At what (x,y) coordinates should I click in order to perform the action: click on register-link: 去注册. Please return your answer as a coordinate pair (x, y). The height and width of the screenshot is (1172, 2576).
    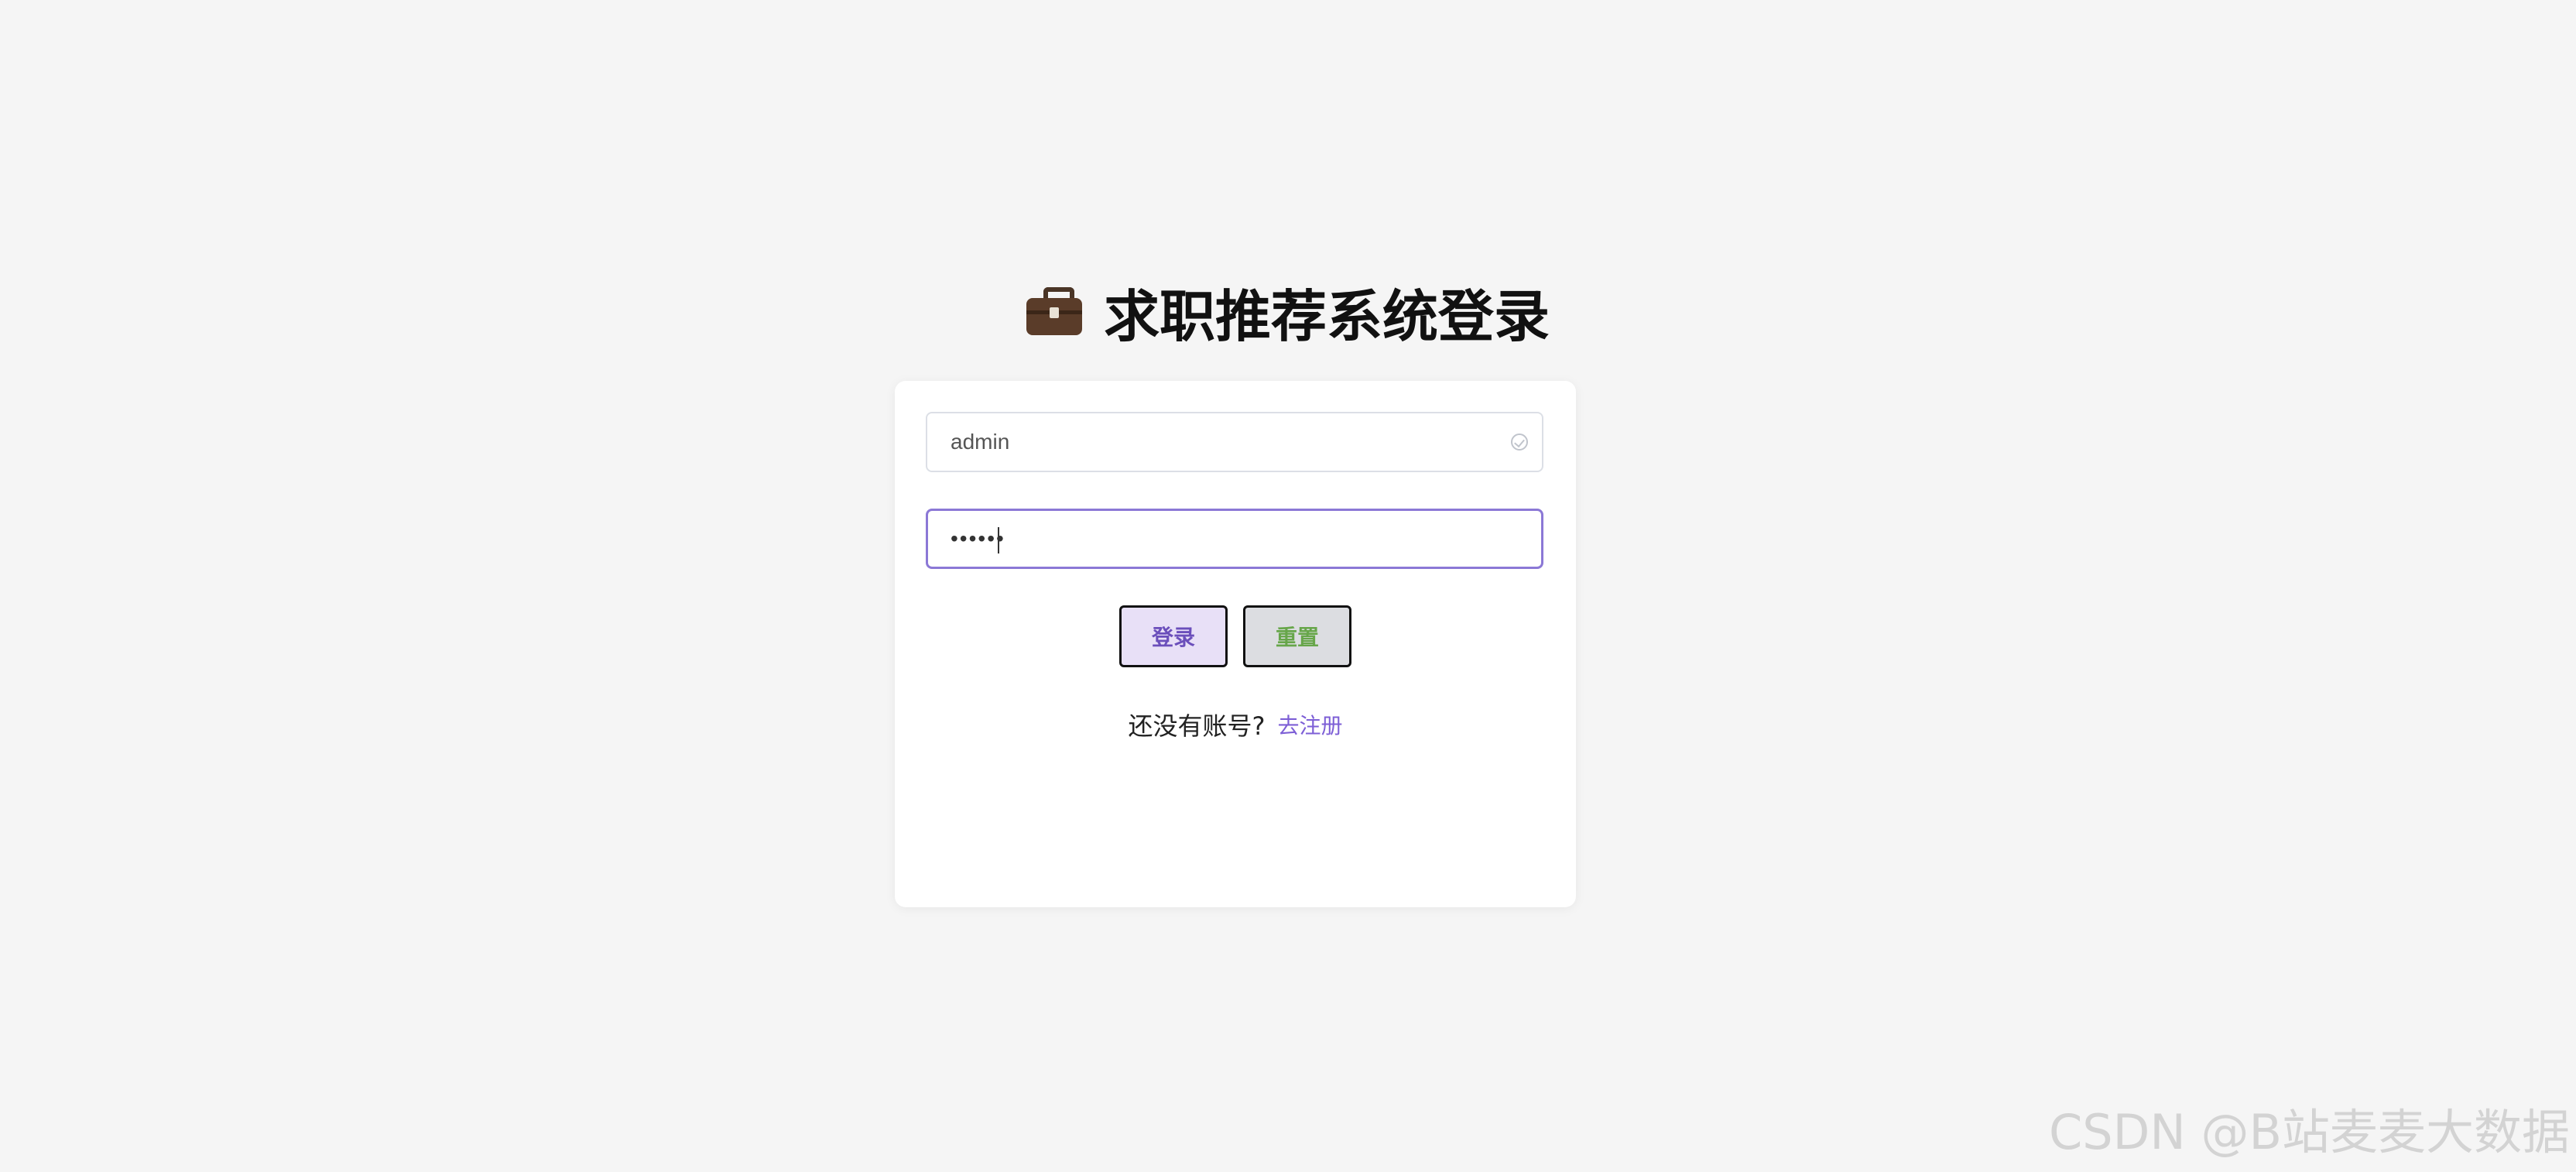
    Looking at the image, I should click on (1309, 724).